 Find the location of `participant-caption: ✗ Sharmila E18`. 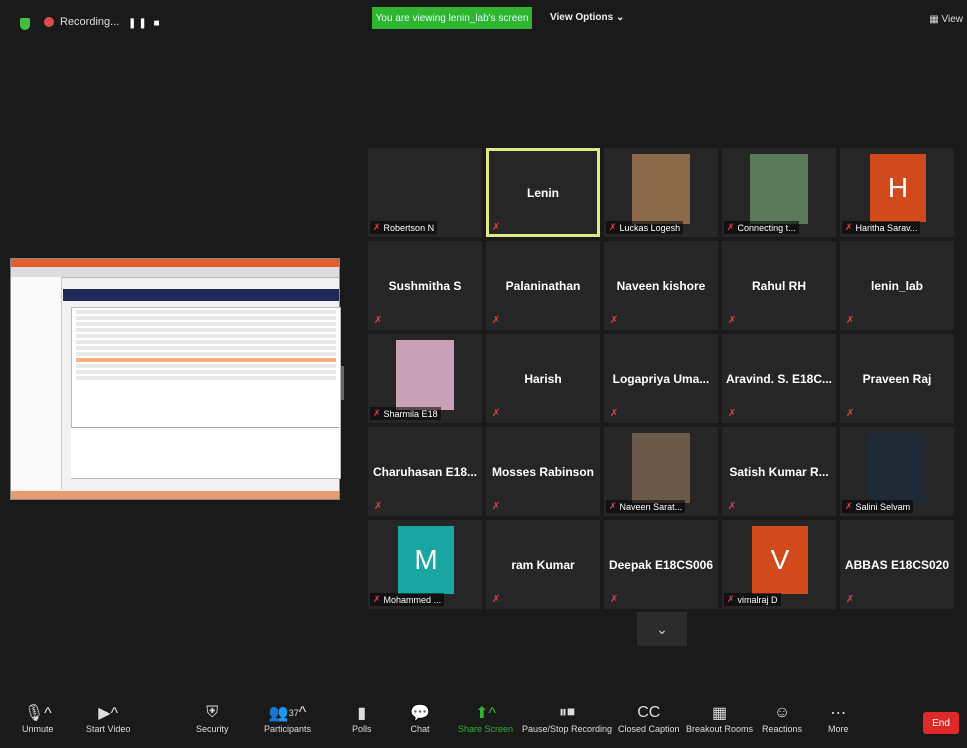

participant-caption: ✗ Sharmila E18 is located at coordinates (405, 413).